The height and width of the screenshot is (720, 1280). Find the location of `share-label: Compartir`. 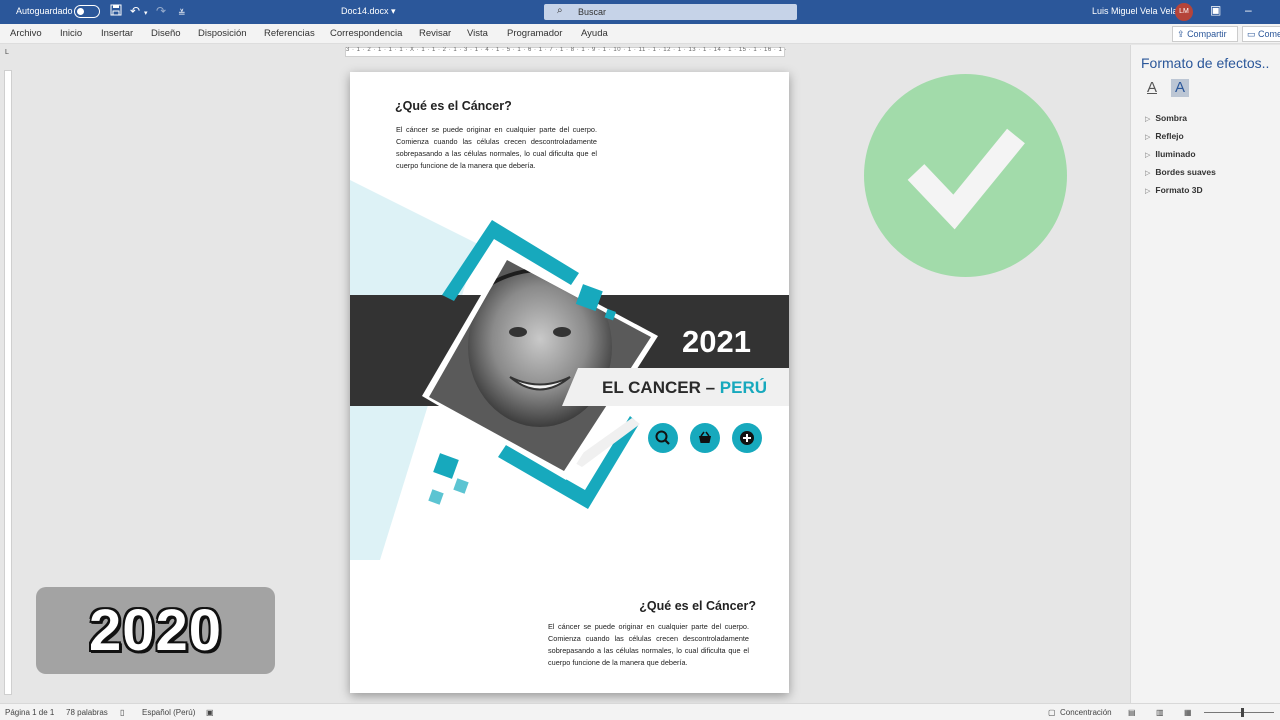

share-label: Compartir is located at coordinates (1207, 34).